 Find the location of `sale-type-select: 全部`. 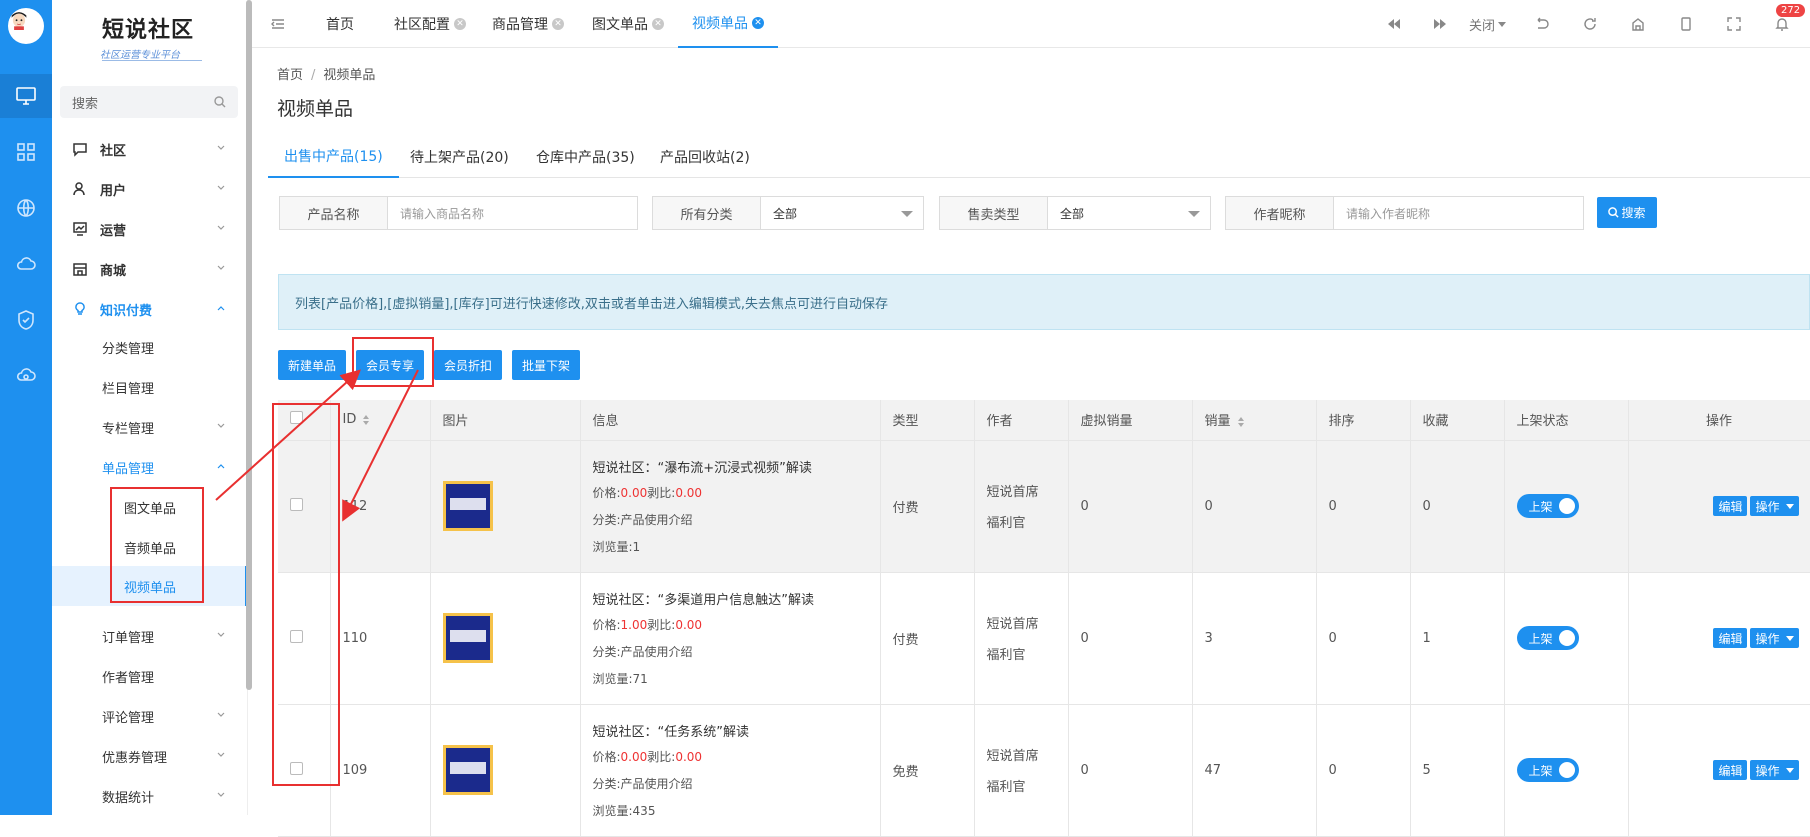

sale-type-select: 全部 is located at coordinates (1129, 213).